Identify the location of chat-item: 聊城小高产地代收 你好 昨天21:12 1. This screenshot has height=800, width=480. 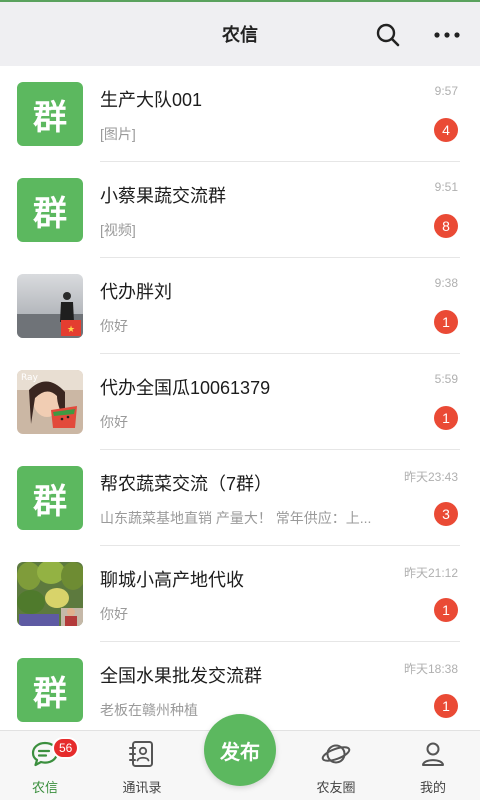
(240, 594).